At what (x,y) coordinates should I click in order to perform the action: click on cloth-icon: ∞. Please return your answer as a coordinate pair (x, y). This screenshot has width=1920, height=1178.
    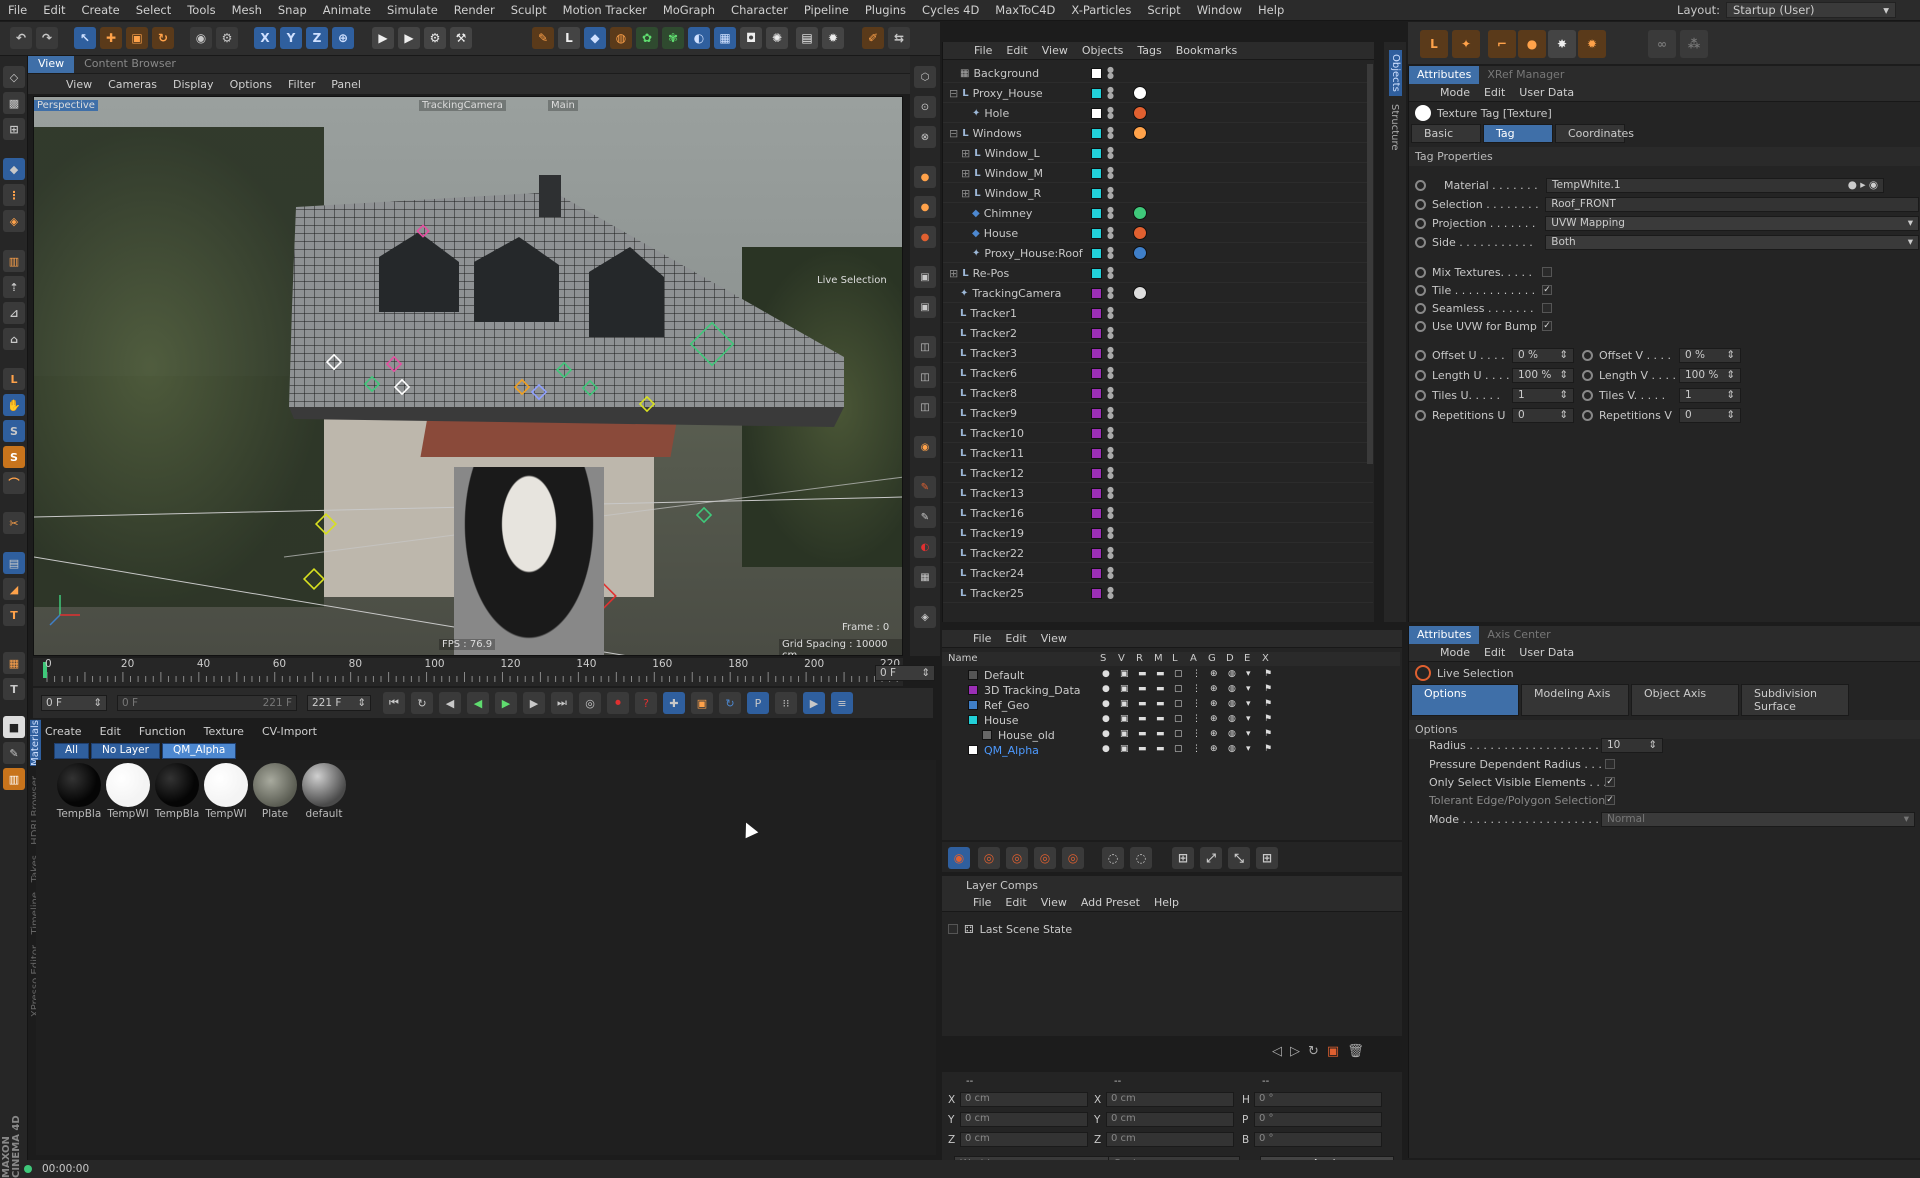
    Looking at the image, I should click on (1662, 44).